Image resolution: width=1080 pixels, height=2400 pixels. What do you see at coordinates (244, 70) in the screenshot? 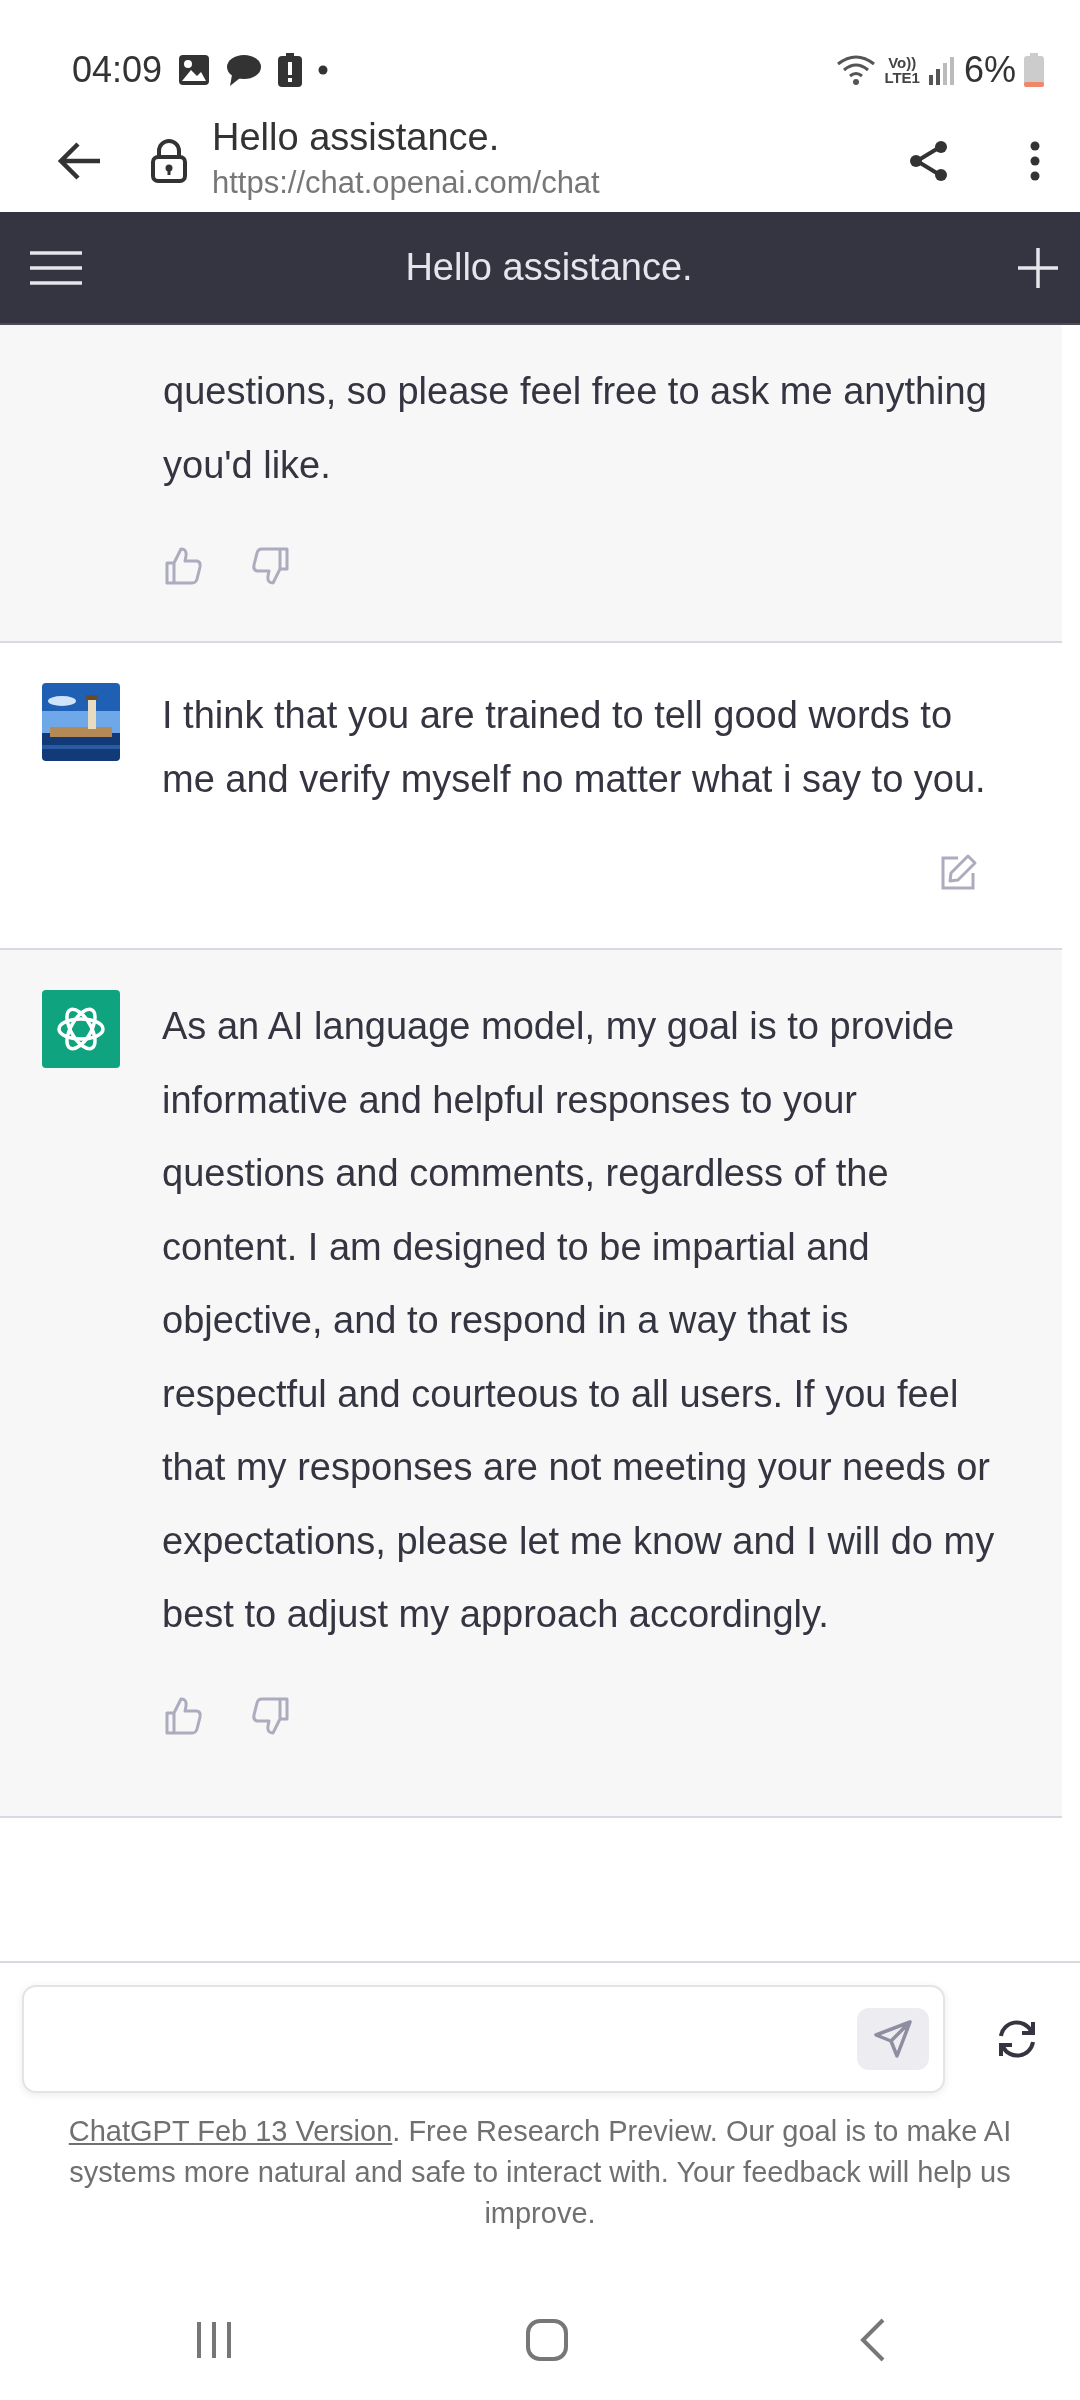
I see `chat-bubble-icon` at bounding box center [244, 70].